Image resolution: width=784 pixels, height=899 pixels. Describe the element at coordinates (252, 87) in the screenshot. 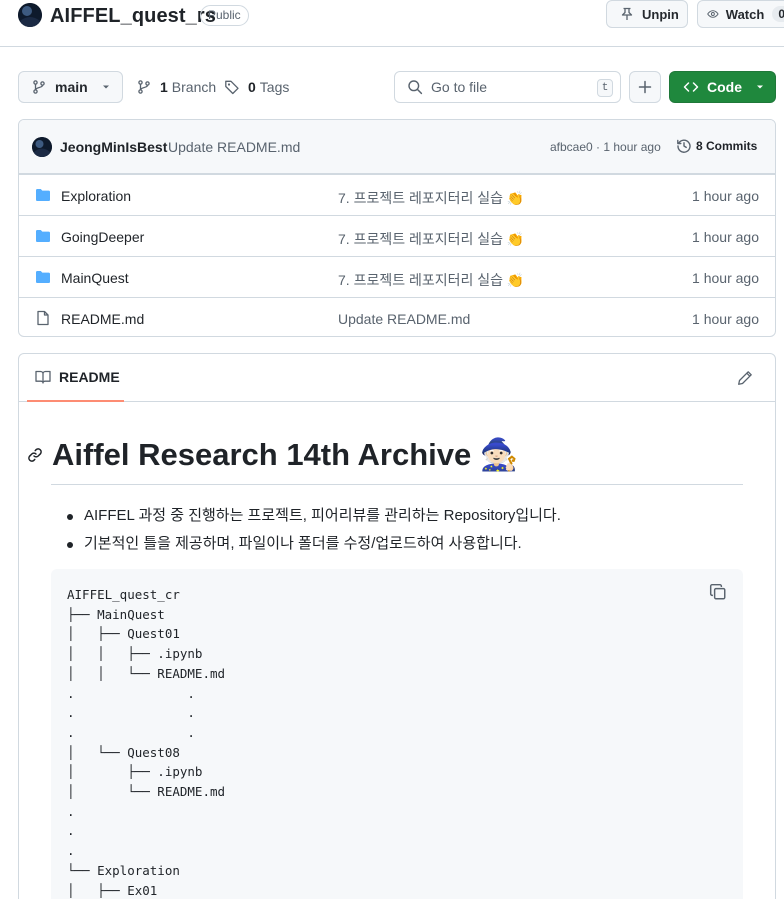

I see `tags-count: 0` at that location.